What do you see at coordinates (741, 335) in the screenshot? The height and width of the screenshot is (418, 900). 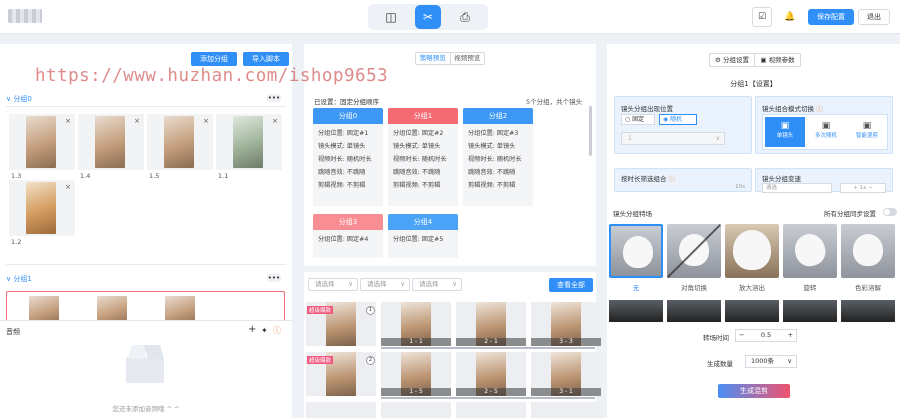 I see `minus-icon: −` at bounding box center [741, 335].